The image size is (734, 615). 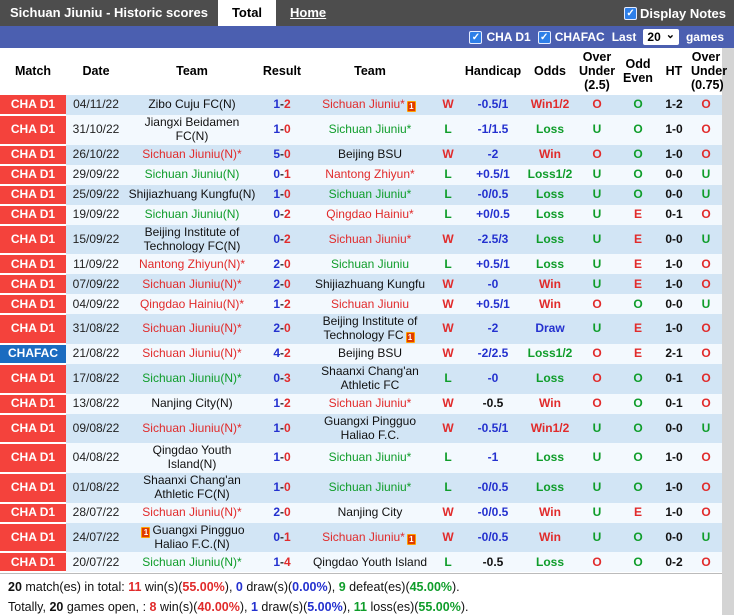 What do you see at coordinates (674, 238) in the screenshot?
I see `ht-score: 0-0` at bounding box center [674, 238].